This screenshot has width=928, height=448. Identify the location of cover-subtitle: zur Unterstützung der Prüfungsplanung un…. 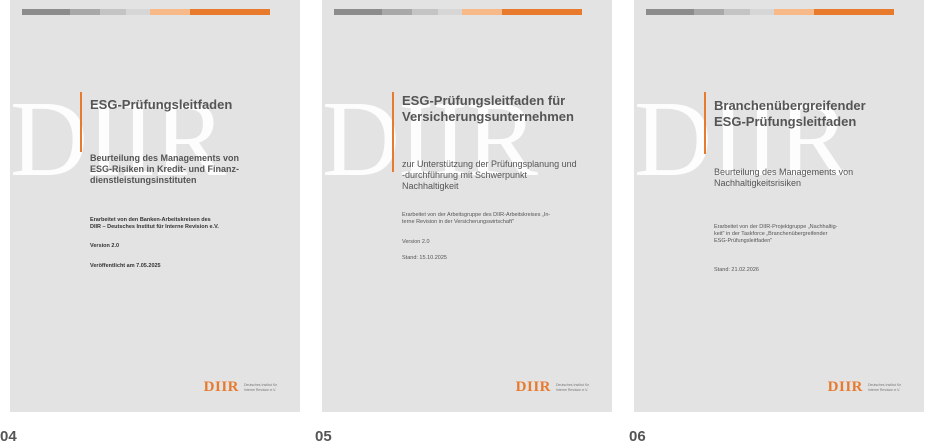
(501, 175).